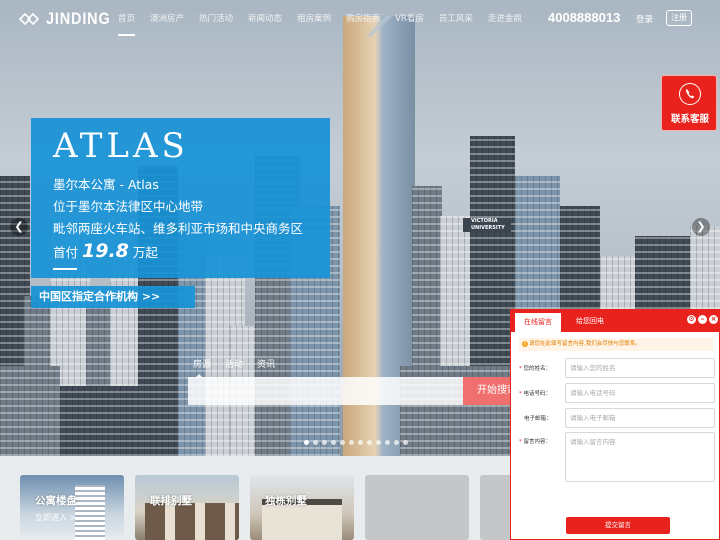  I want to click on menu-item-staff: 员工风采, so click(456, 19).